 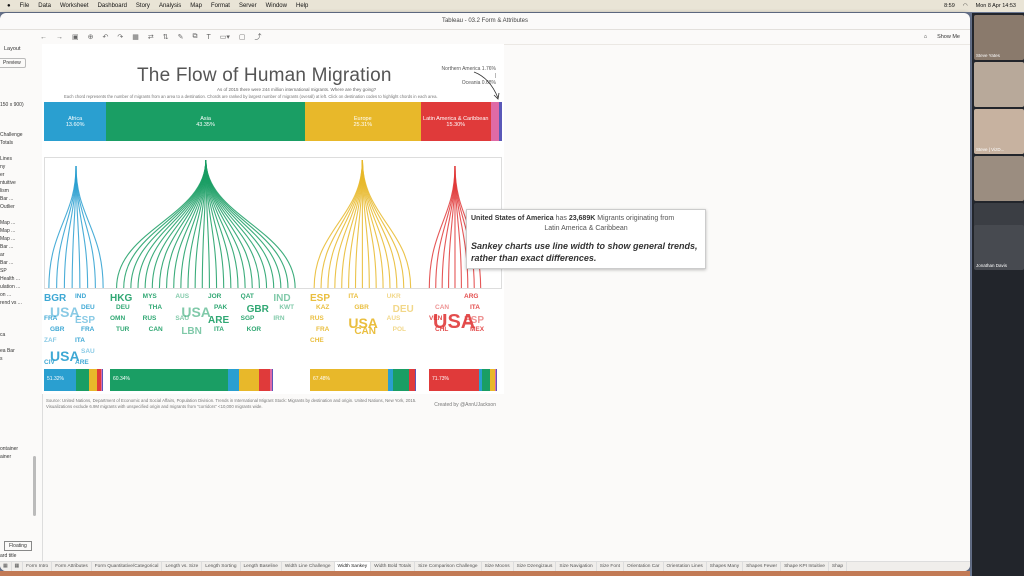 I want to click on sankey-region-africa, so click(x=76, y=226).